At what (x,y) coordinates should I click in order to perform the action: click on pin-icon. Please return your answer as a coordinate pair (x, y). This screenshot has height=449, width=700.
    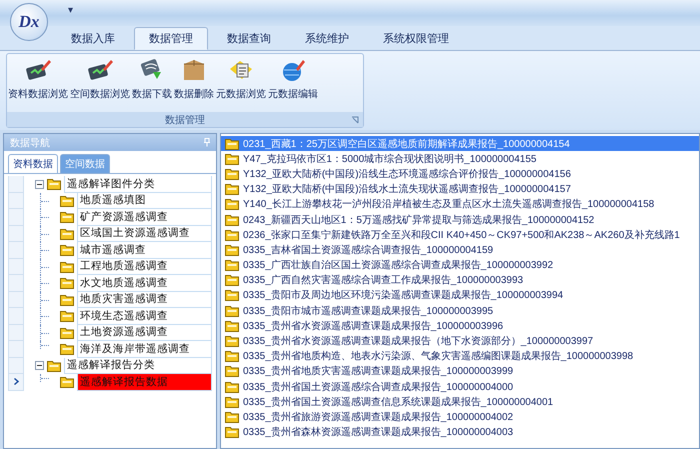
    Looking at the image, I should click on (207, 142).